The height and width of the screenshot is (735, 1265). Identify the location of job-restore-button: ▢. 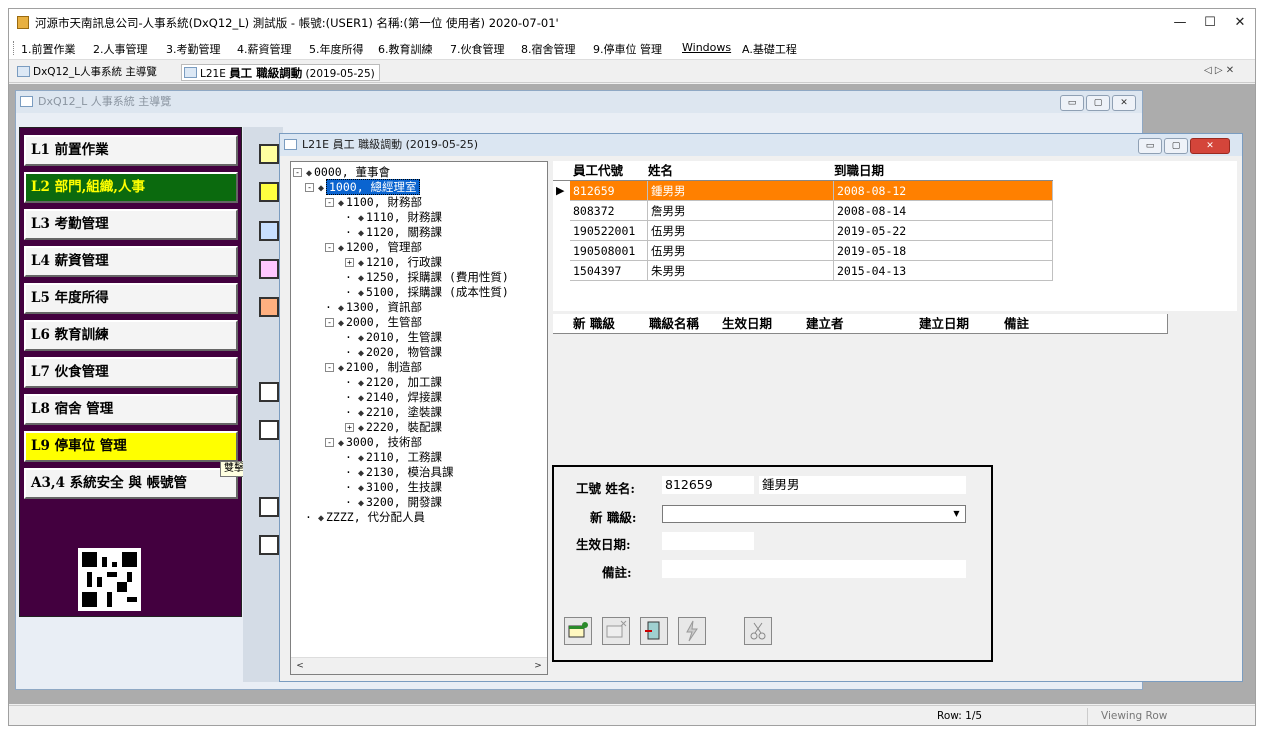
(1176, 146).